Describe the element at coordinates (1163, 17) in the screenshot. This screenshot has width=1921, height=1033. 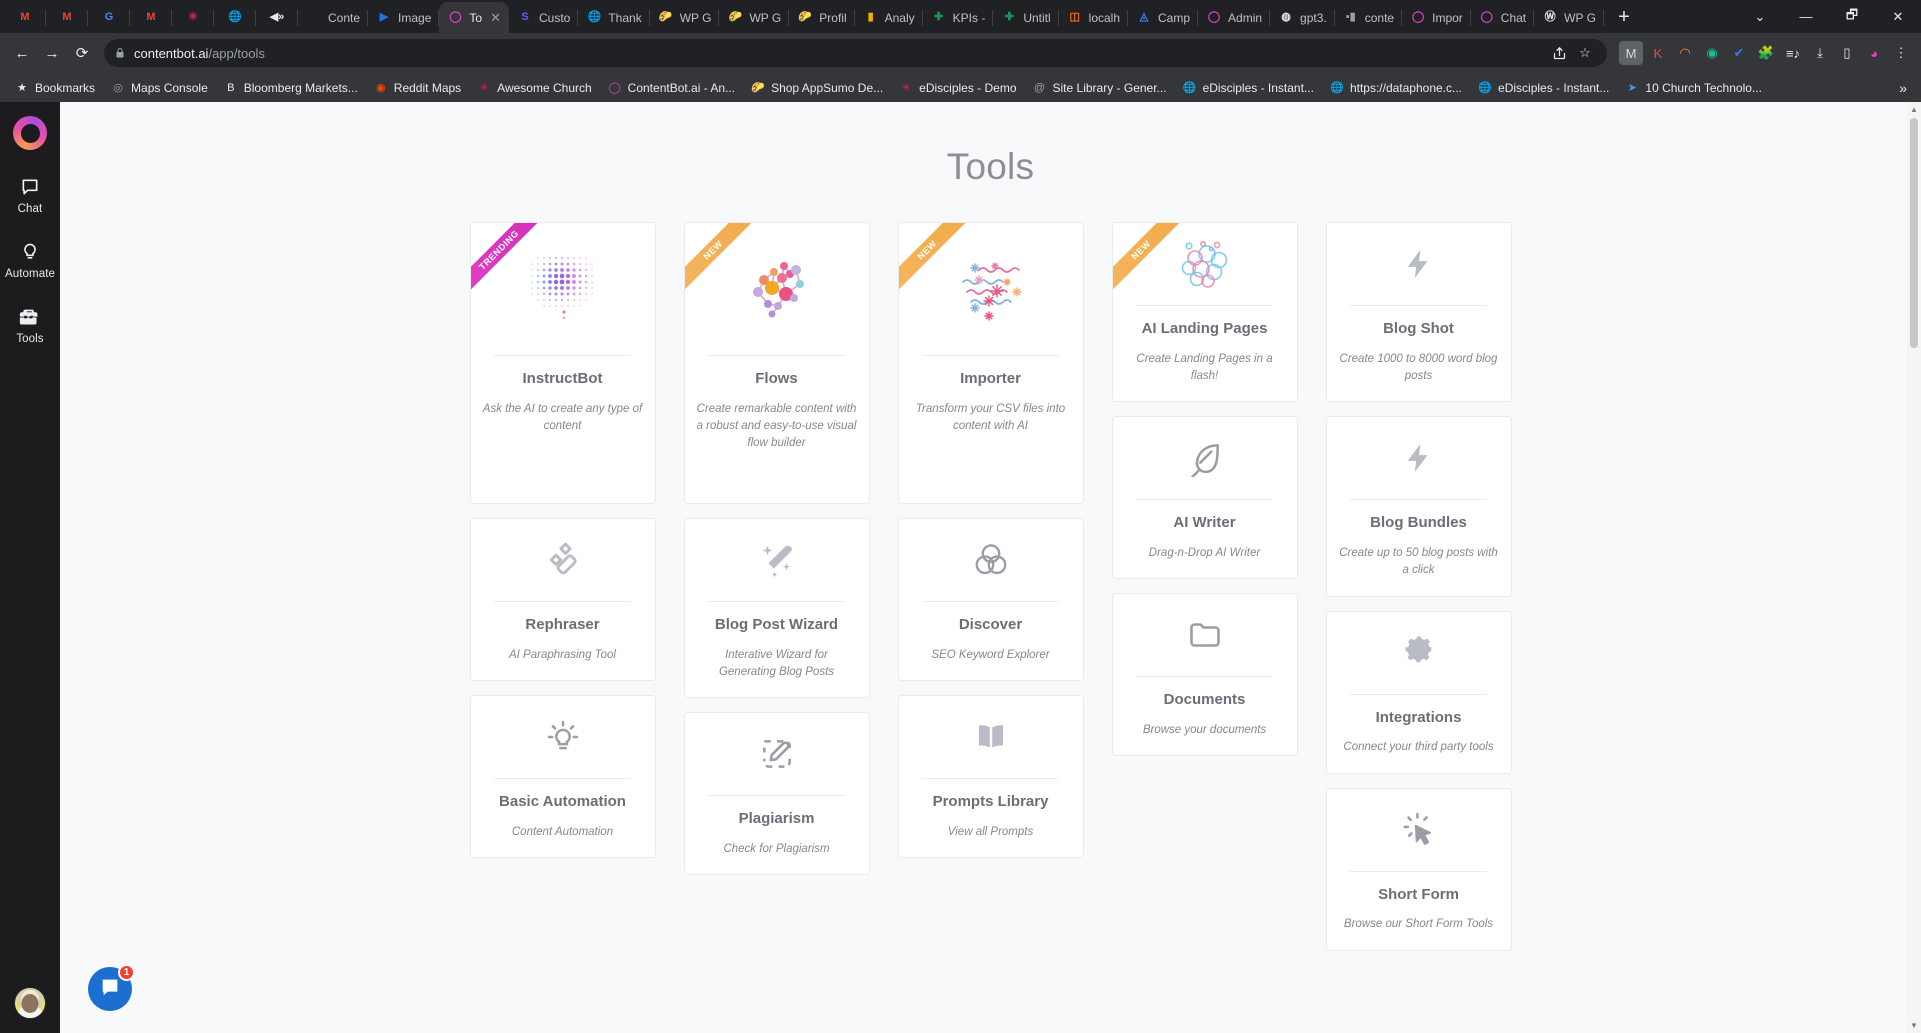
I see `browser-tab-12: ◬ Camp` at that location.